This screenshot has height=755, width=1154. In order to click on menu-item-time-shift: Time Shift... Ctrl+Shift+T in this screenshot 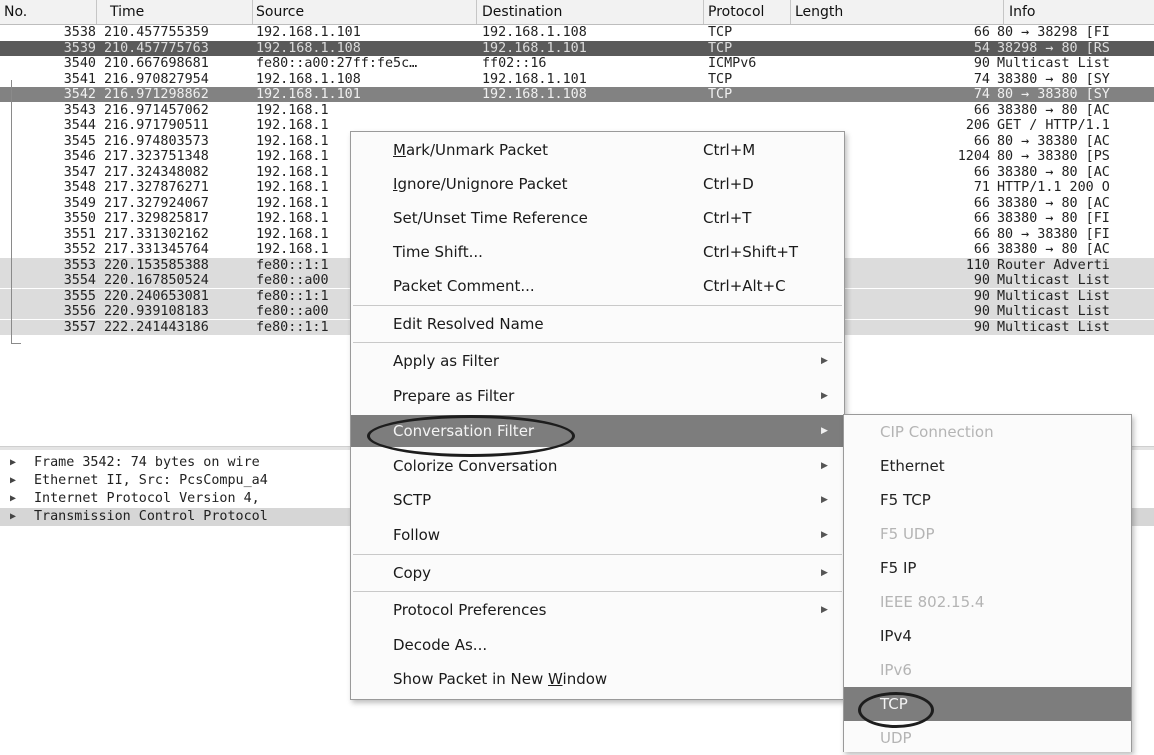, I will do `click(597, 252)`.